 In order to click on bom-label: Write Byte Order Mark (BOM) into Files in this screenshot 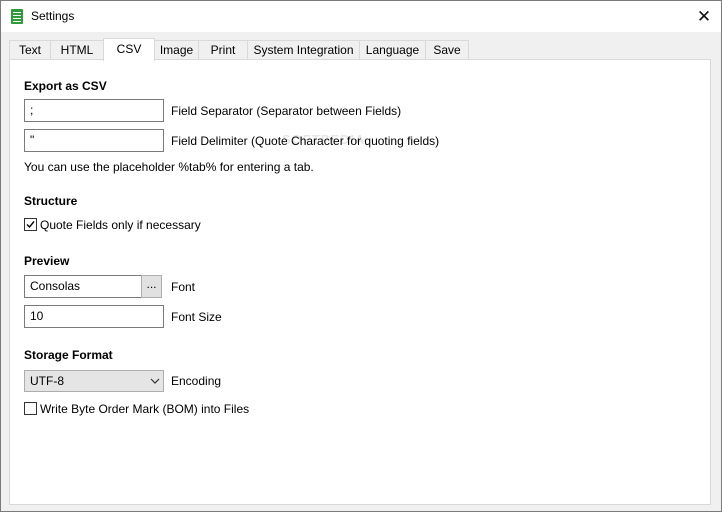, I will do `click(144, 409)`.